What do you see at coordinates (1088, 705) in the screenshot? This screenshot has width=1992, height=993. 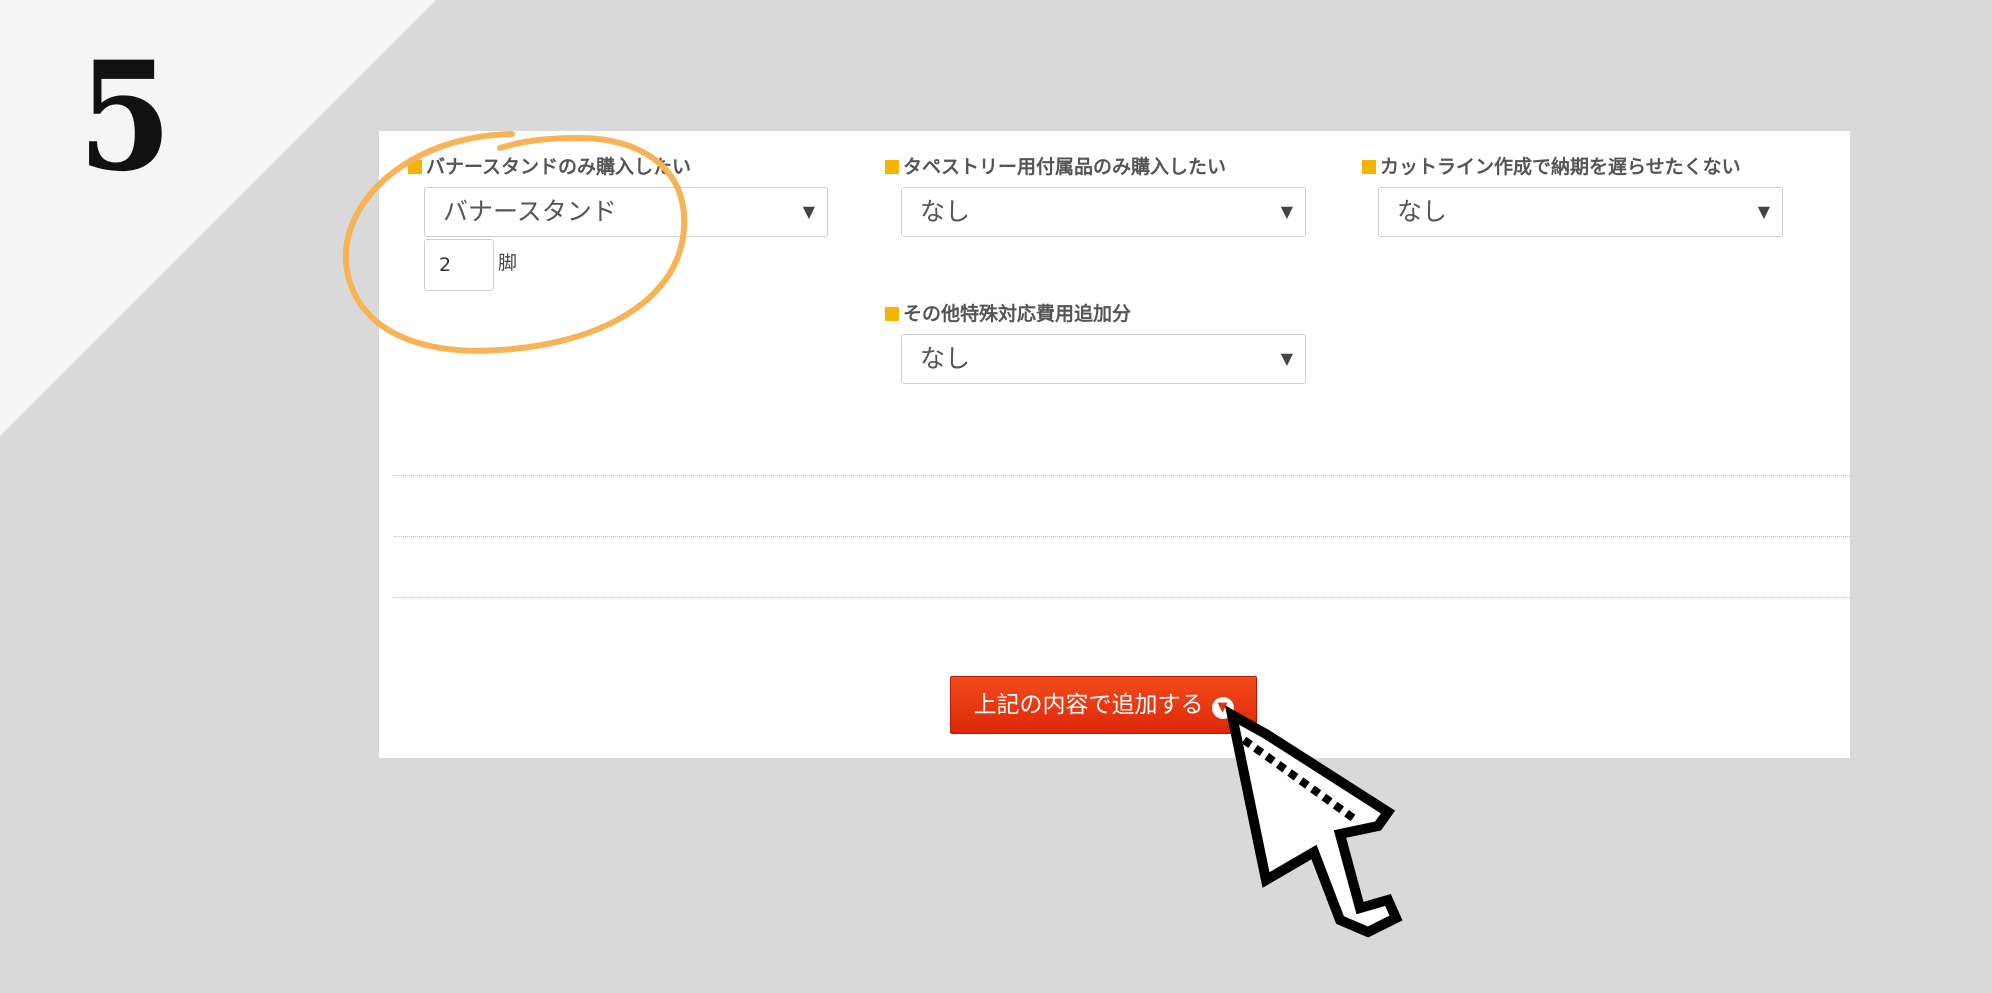 I see `submit-button-label: 上記の内容で追加する` at bounding box center [1088, 705].